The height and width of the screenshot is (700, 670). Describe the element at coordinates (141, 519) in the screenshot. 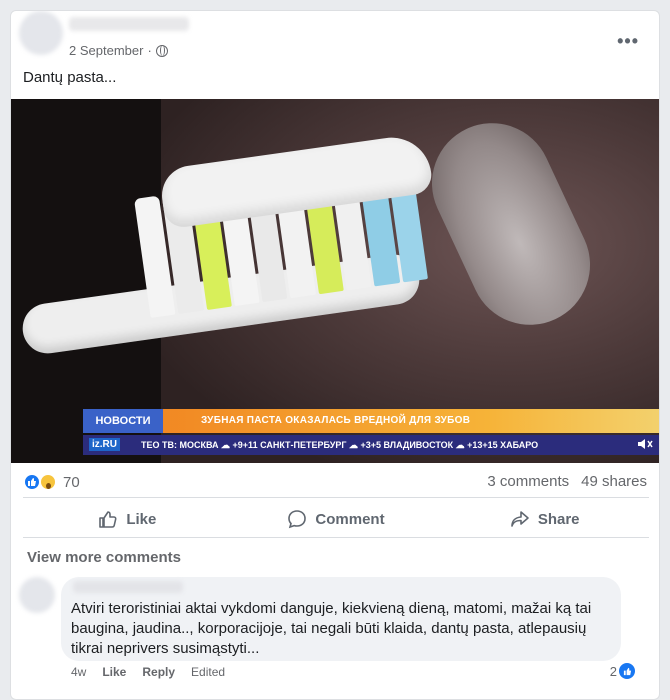

I see `like-label: Like` at that location.